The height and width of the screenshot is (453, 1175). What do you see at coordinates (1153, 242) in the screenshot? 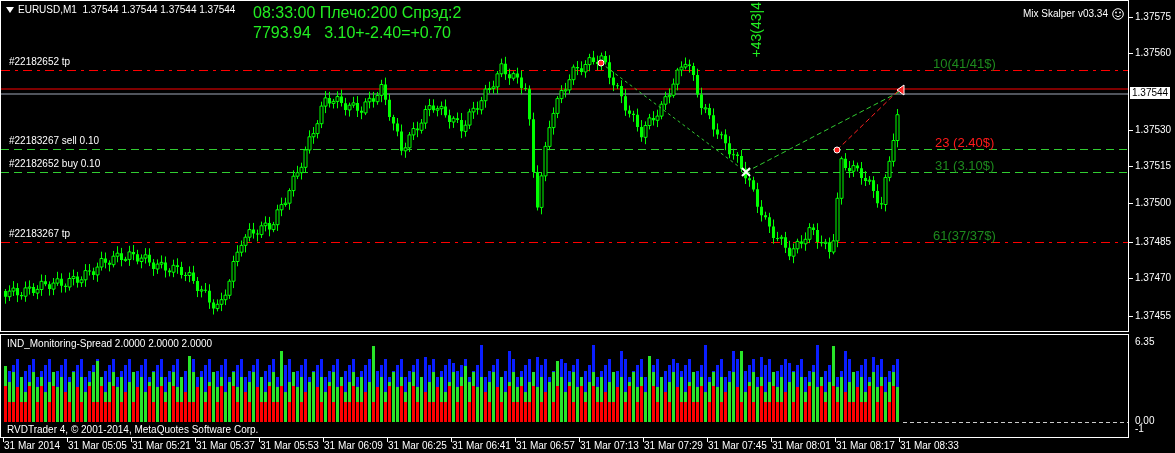
I see `price-label: 1.37485` at bounding box center [1153, 242].